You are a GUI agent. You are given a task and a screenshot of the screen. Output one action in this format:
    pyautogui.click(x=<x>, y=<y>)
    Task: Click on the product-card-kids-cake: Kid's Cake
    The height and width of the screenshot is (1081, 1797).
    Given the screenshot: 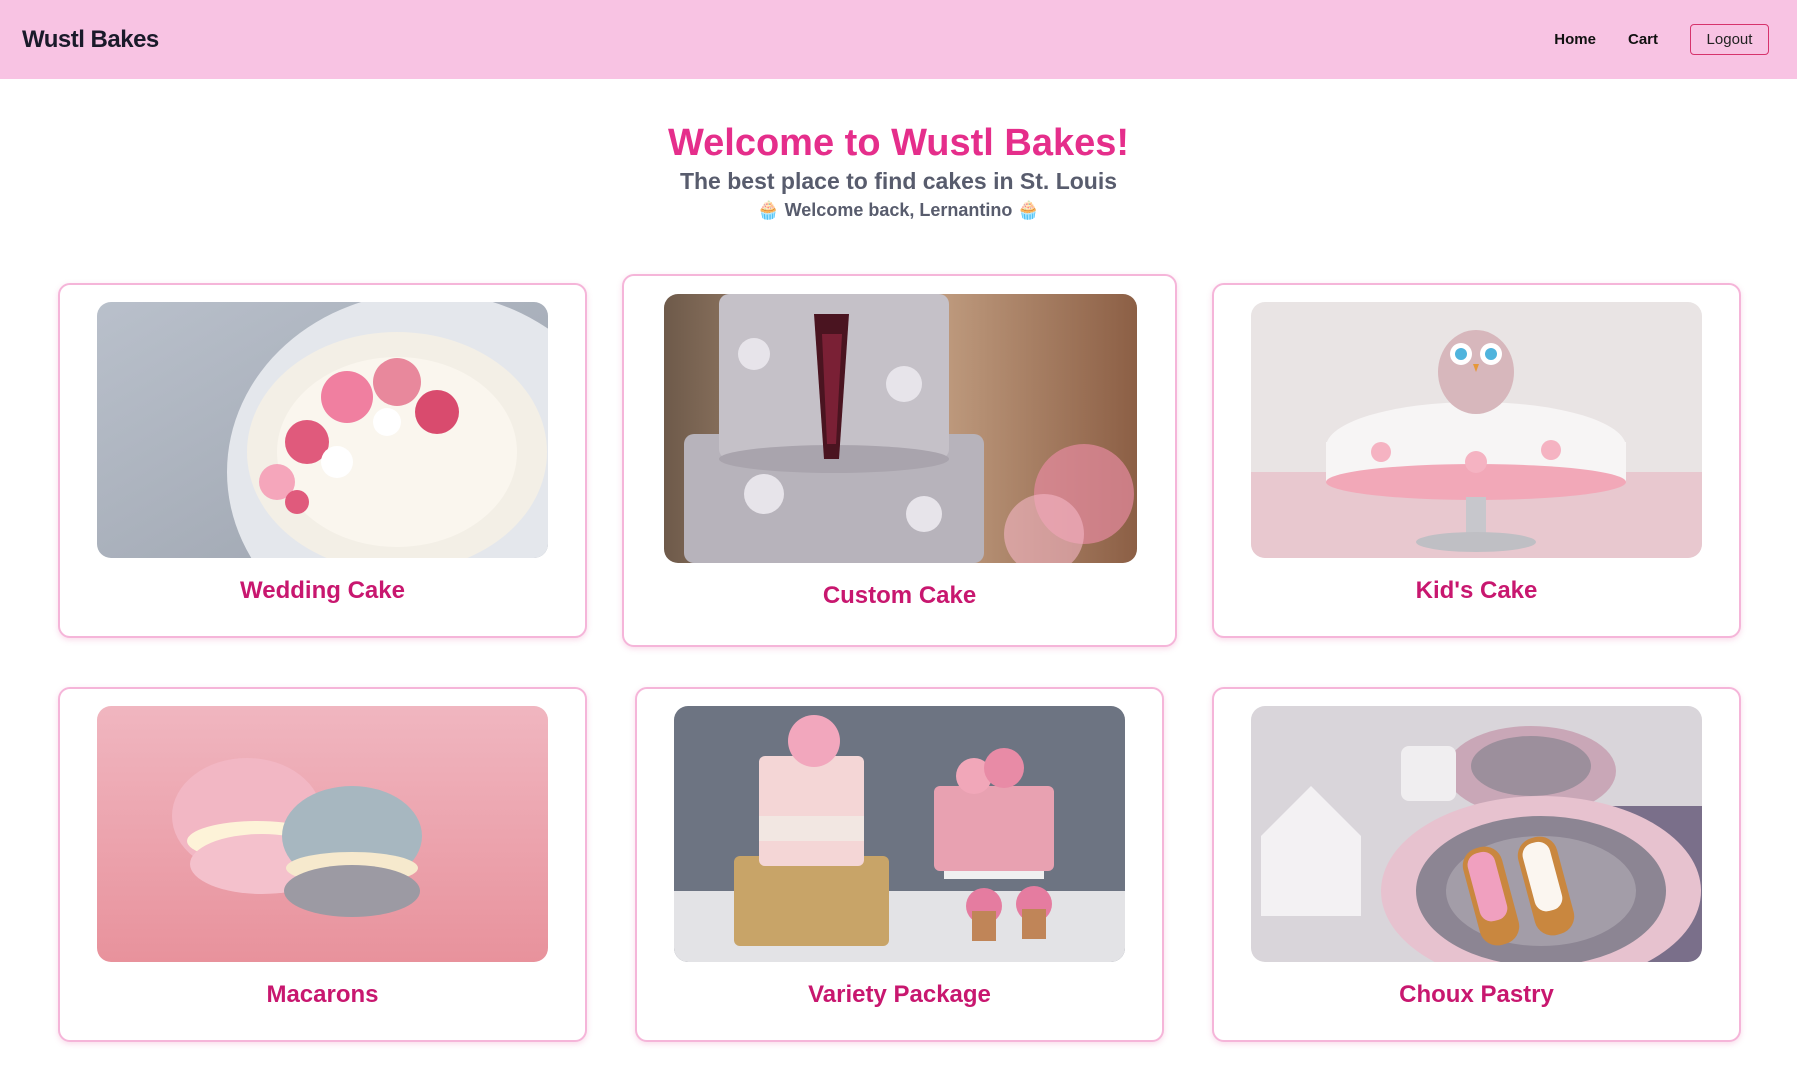 What is the action you would take?
    pyautogui.click(x=1476, y=460)
    